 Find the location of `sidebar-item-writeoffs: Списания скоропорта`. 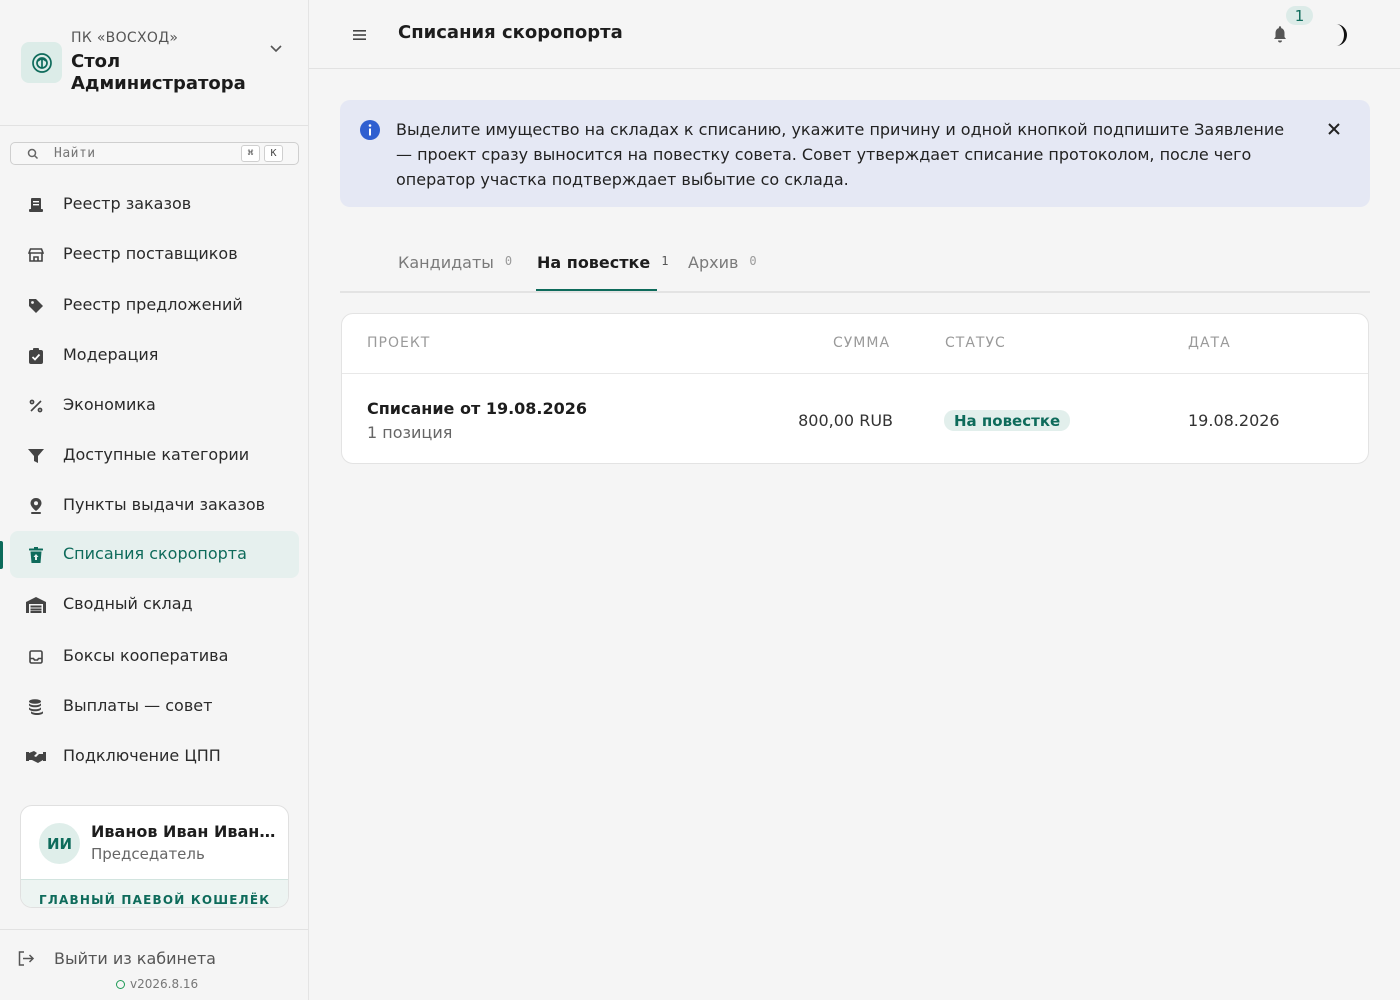

sidebar-item-writeoffs: Списания скоропорта is located at coordinates (154, 554).